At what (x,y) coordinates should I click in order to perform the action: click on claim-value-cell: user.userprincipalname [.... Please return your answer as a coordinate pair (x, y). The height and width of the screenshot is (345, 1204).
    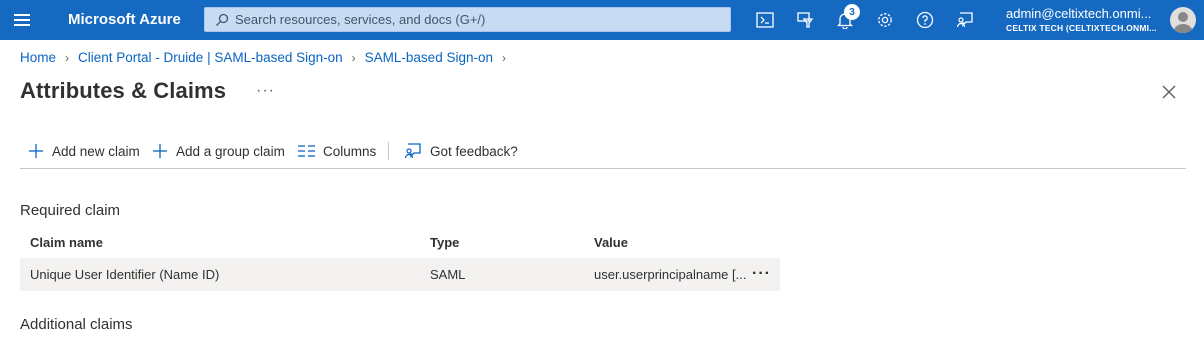
    Looking at the image, I should click on (670, 274).